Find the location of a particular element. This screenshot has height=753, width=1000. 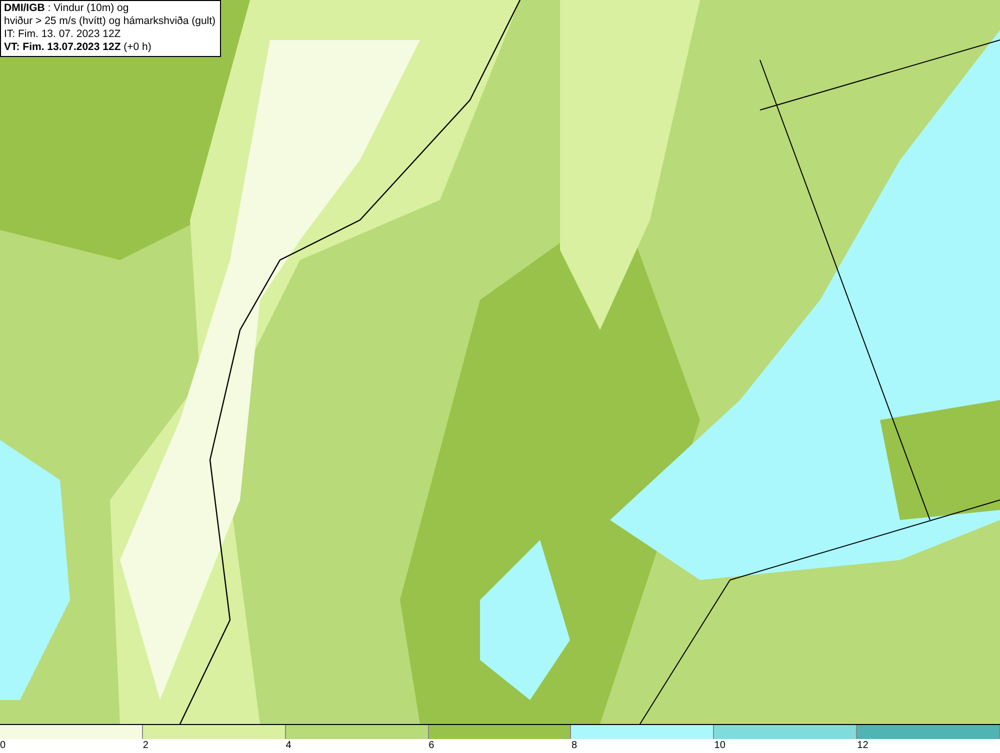

info-text: VT: Fim. 13.07.2023 12Z (+0 h) is located at coordinates (78, 47).